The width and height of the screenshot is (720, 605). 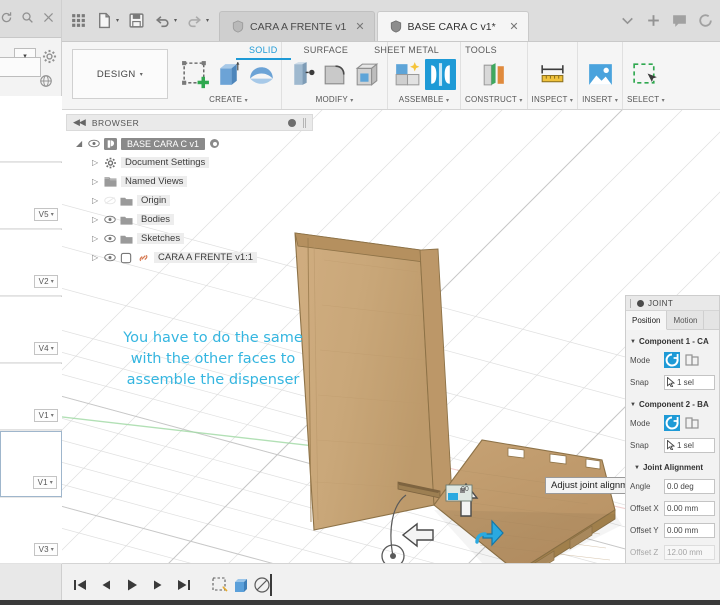 I want to click on data-panel-search-box, so click(x=20, y=67).